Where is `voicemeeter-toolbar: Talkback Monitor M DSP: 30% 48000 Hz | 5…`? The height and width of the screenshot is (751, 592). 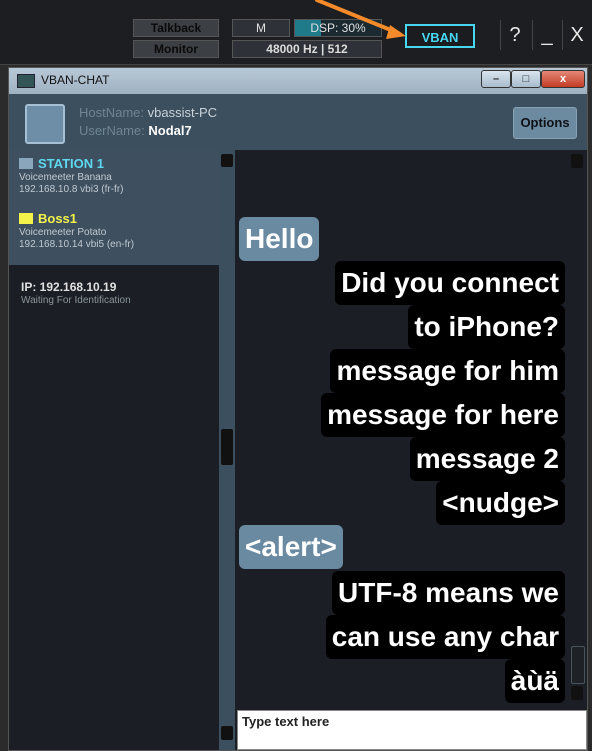 voicemeeter-toolbar: Talkback Monitor M DSP: 30% 48000 Hz | 5… is located at coordinates (296, 32).